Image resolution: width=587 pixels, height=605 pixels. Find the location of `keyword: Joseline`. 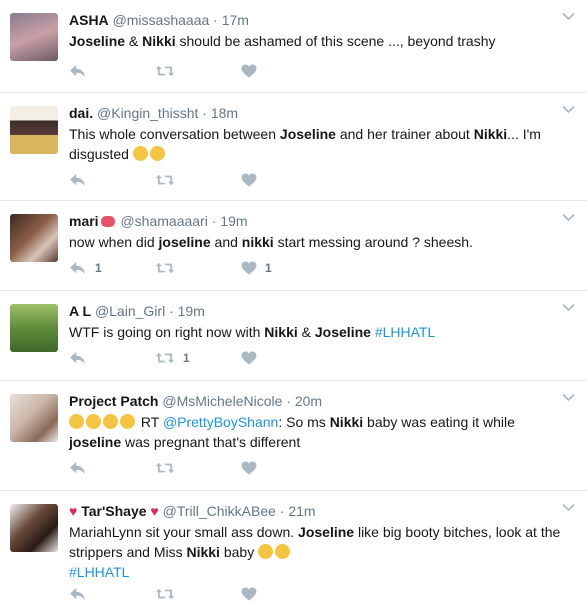

keyword: Joseline is located at coordinates (307, 134).